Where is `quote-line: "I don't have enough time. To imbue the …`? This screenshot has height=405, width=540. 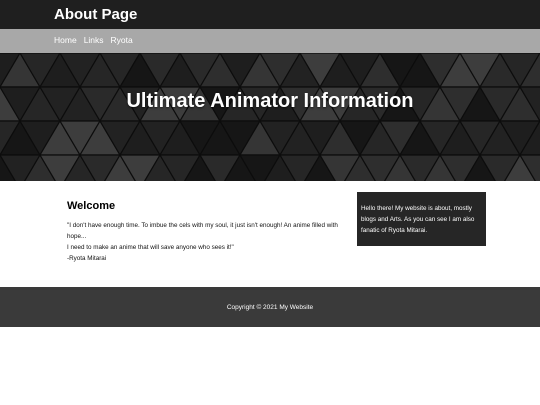 quote-line: "I don't have enough time. To imbue the … is located at coordinates (202, 231).